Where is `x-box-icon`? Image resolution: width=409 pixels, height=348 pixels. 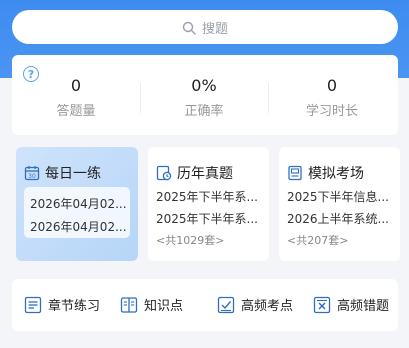
x-box-icon is located at coordinates (322, 305).